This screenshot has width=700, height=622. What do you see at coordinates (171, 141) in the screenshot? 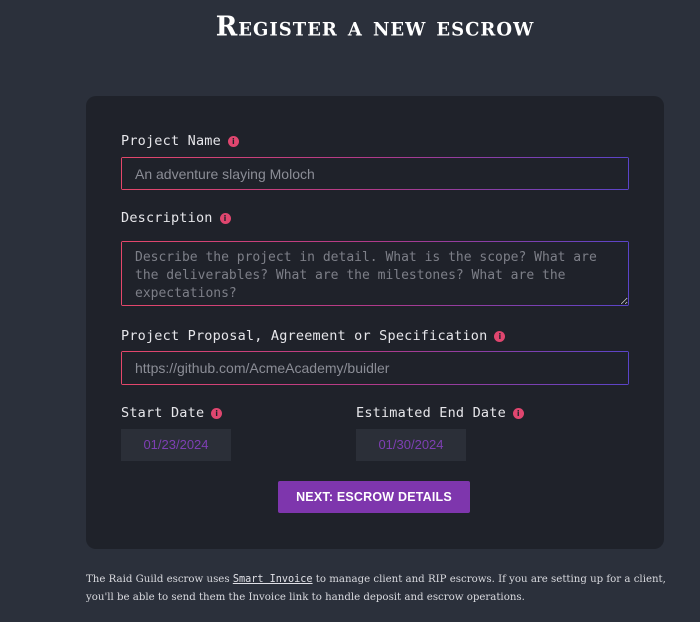
I see `project-name-label: Project Name` at bounding box center [171, 141].